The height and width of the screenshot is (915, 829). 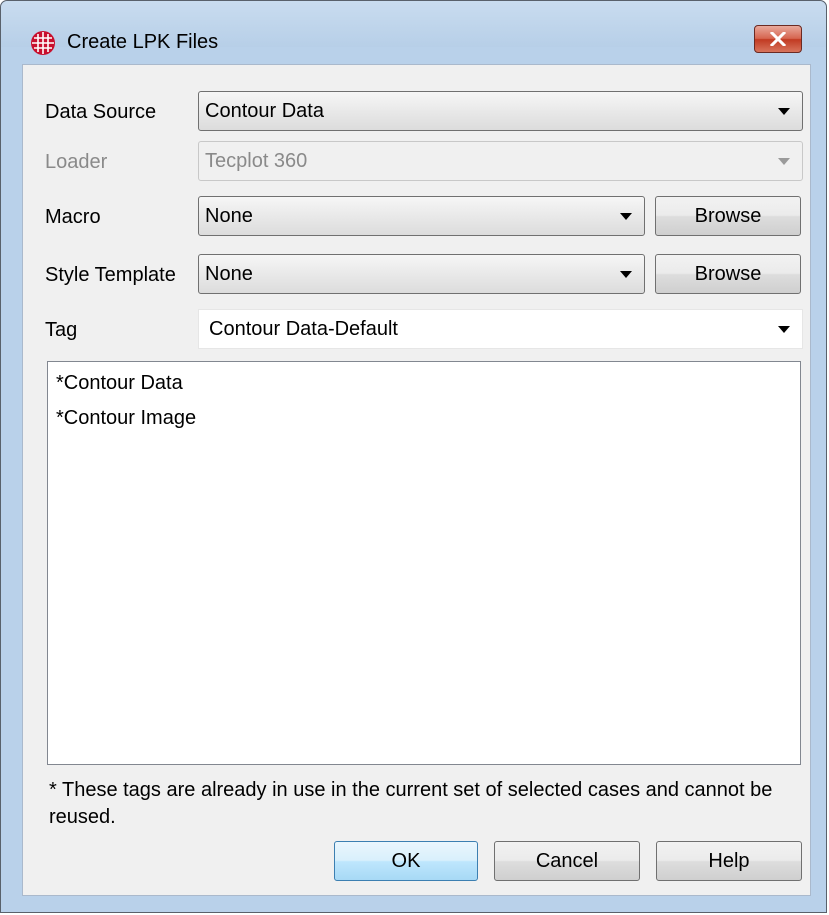 What do you see at coordinates (421, 274) in the screenshot?
I see `style-template-select: None` at bounding box center [421, 274].